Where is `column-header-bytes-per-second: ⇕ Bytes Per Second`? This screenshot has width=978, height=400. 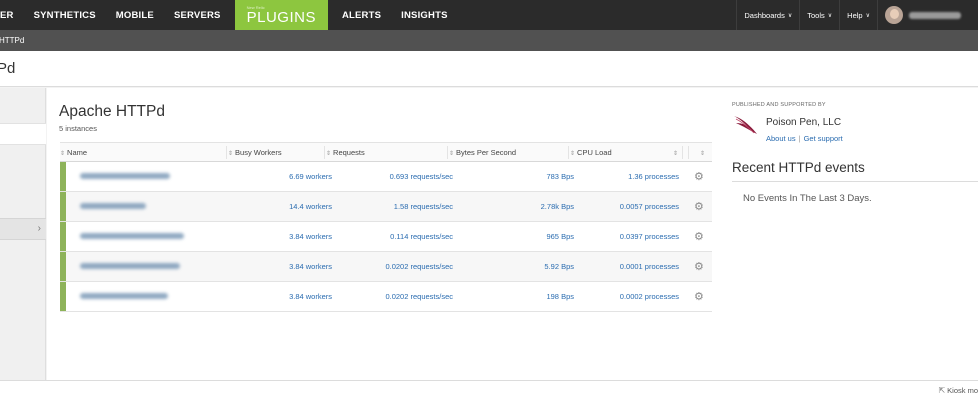
column-header-bytes-per-second: ⇕ Bytes Per Second is located at coordinates (482, 152).